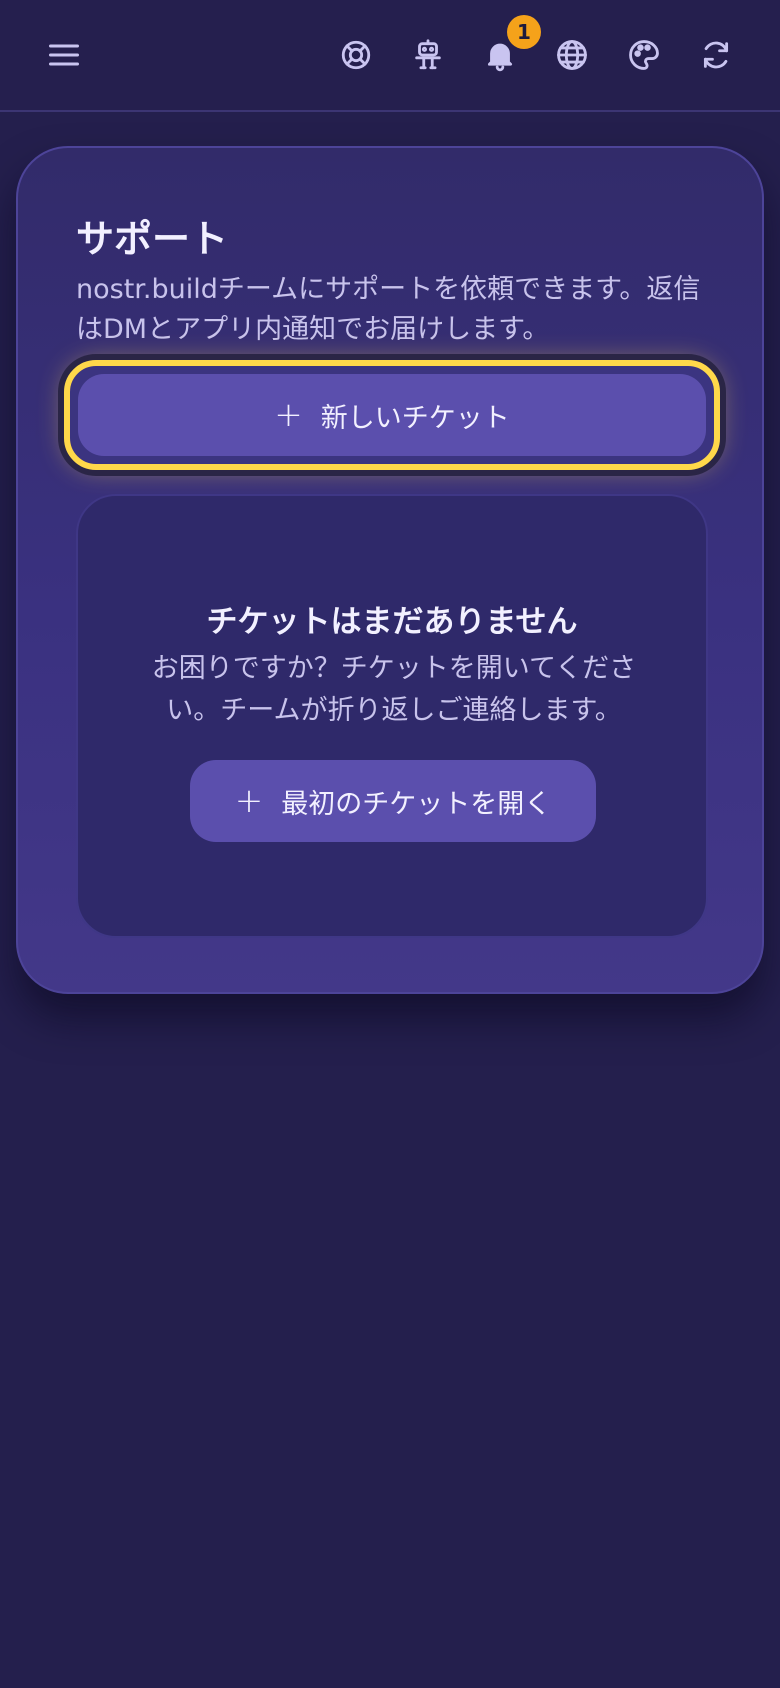  What do you see at coordinates (152, 239) in the screenshot?
I see `page-title: サポート` at bounding box center [152, 239].